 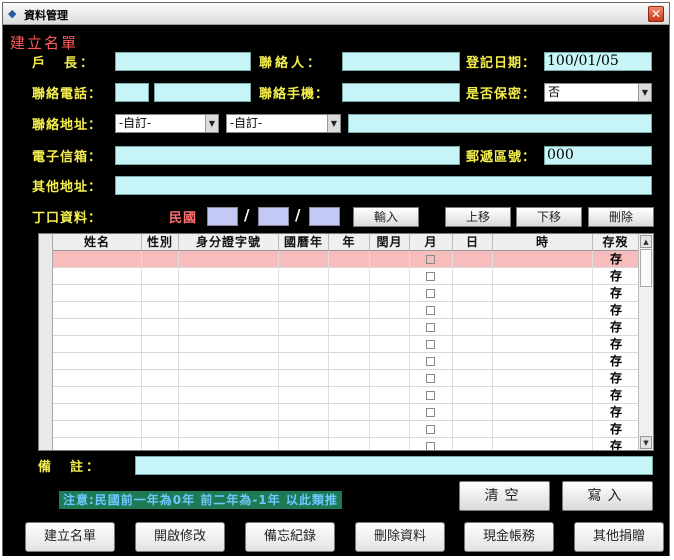 What do you see at coordinates (598, 155) in the screenshot?
I see `zip-input: 000` at bounding box center [598, 155].